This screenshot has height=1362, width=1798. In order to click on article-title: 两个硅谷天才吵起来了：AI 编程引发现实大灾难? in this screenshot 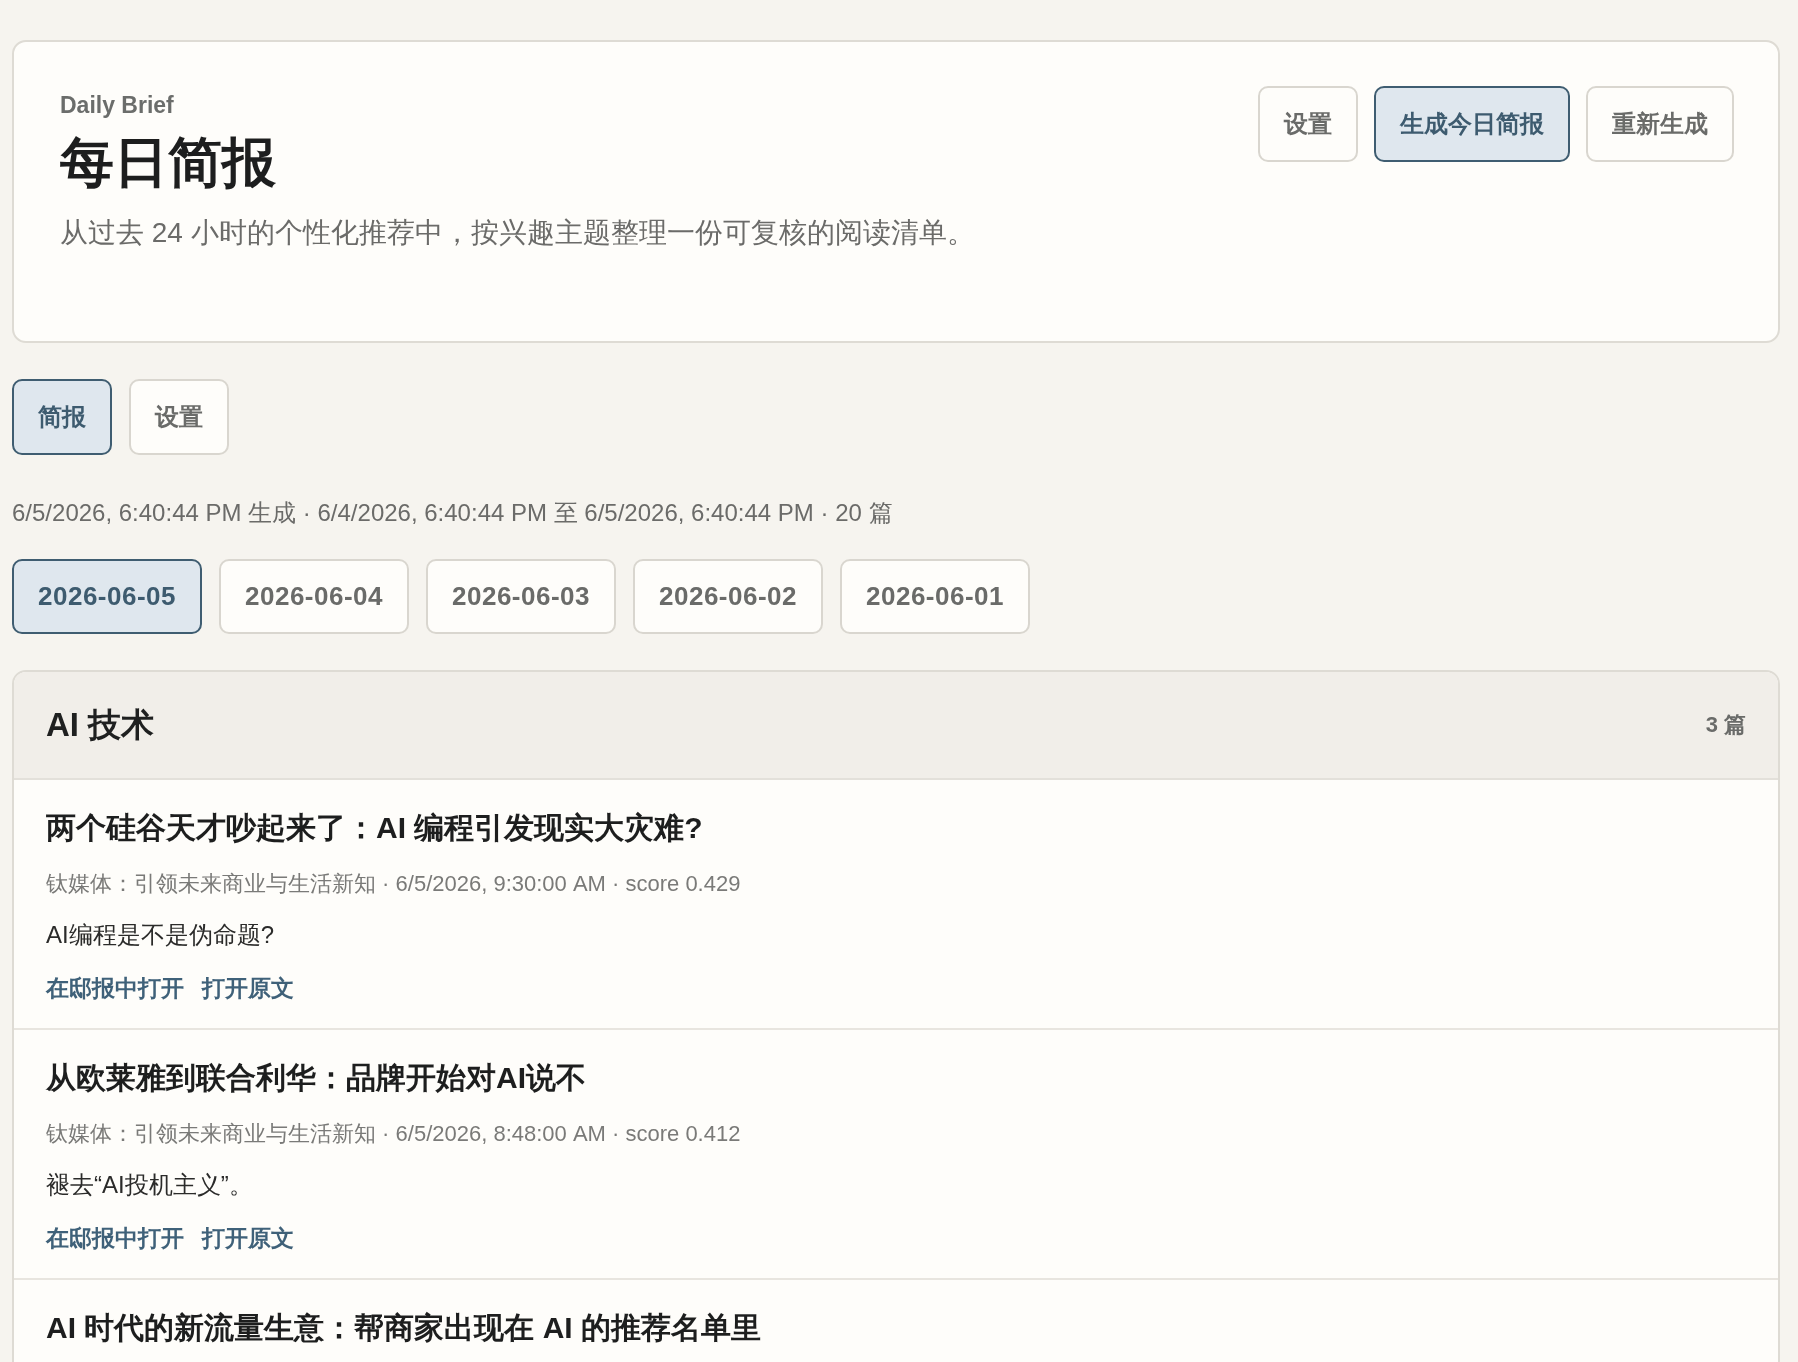, I will do `click(375, 828)`.